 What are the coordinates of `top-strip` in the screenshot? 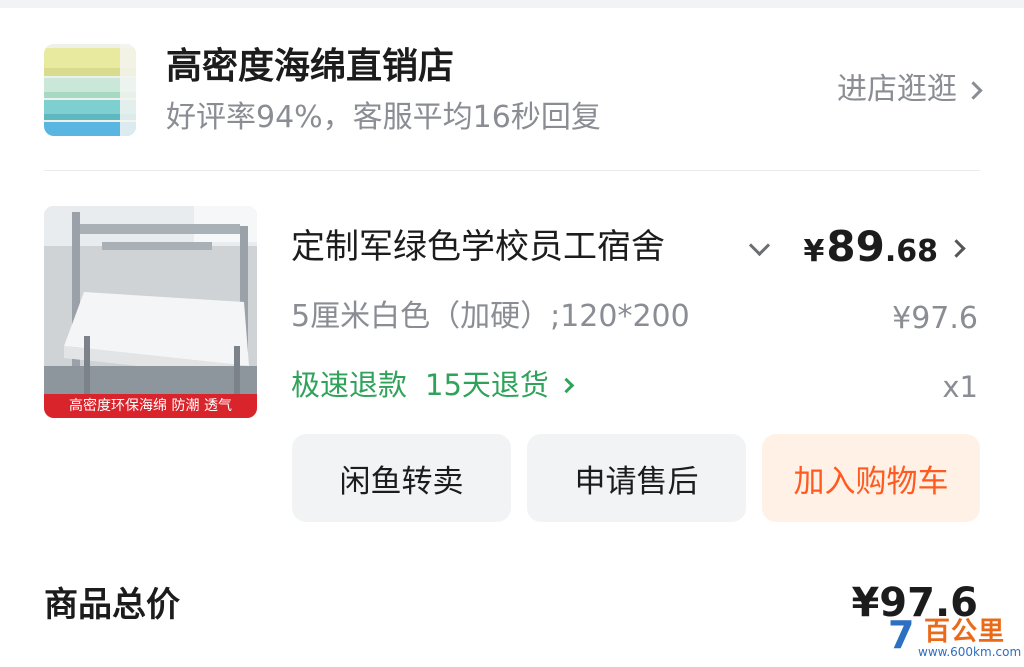 It's located at (512, 4).